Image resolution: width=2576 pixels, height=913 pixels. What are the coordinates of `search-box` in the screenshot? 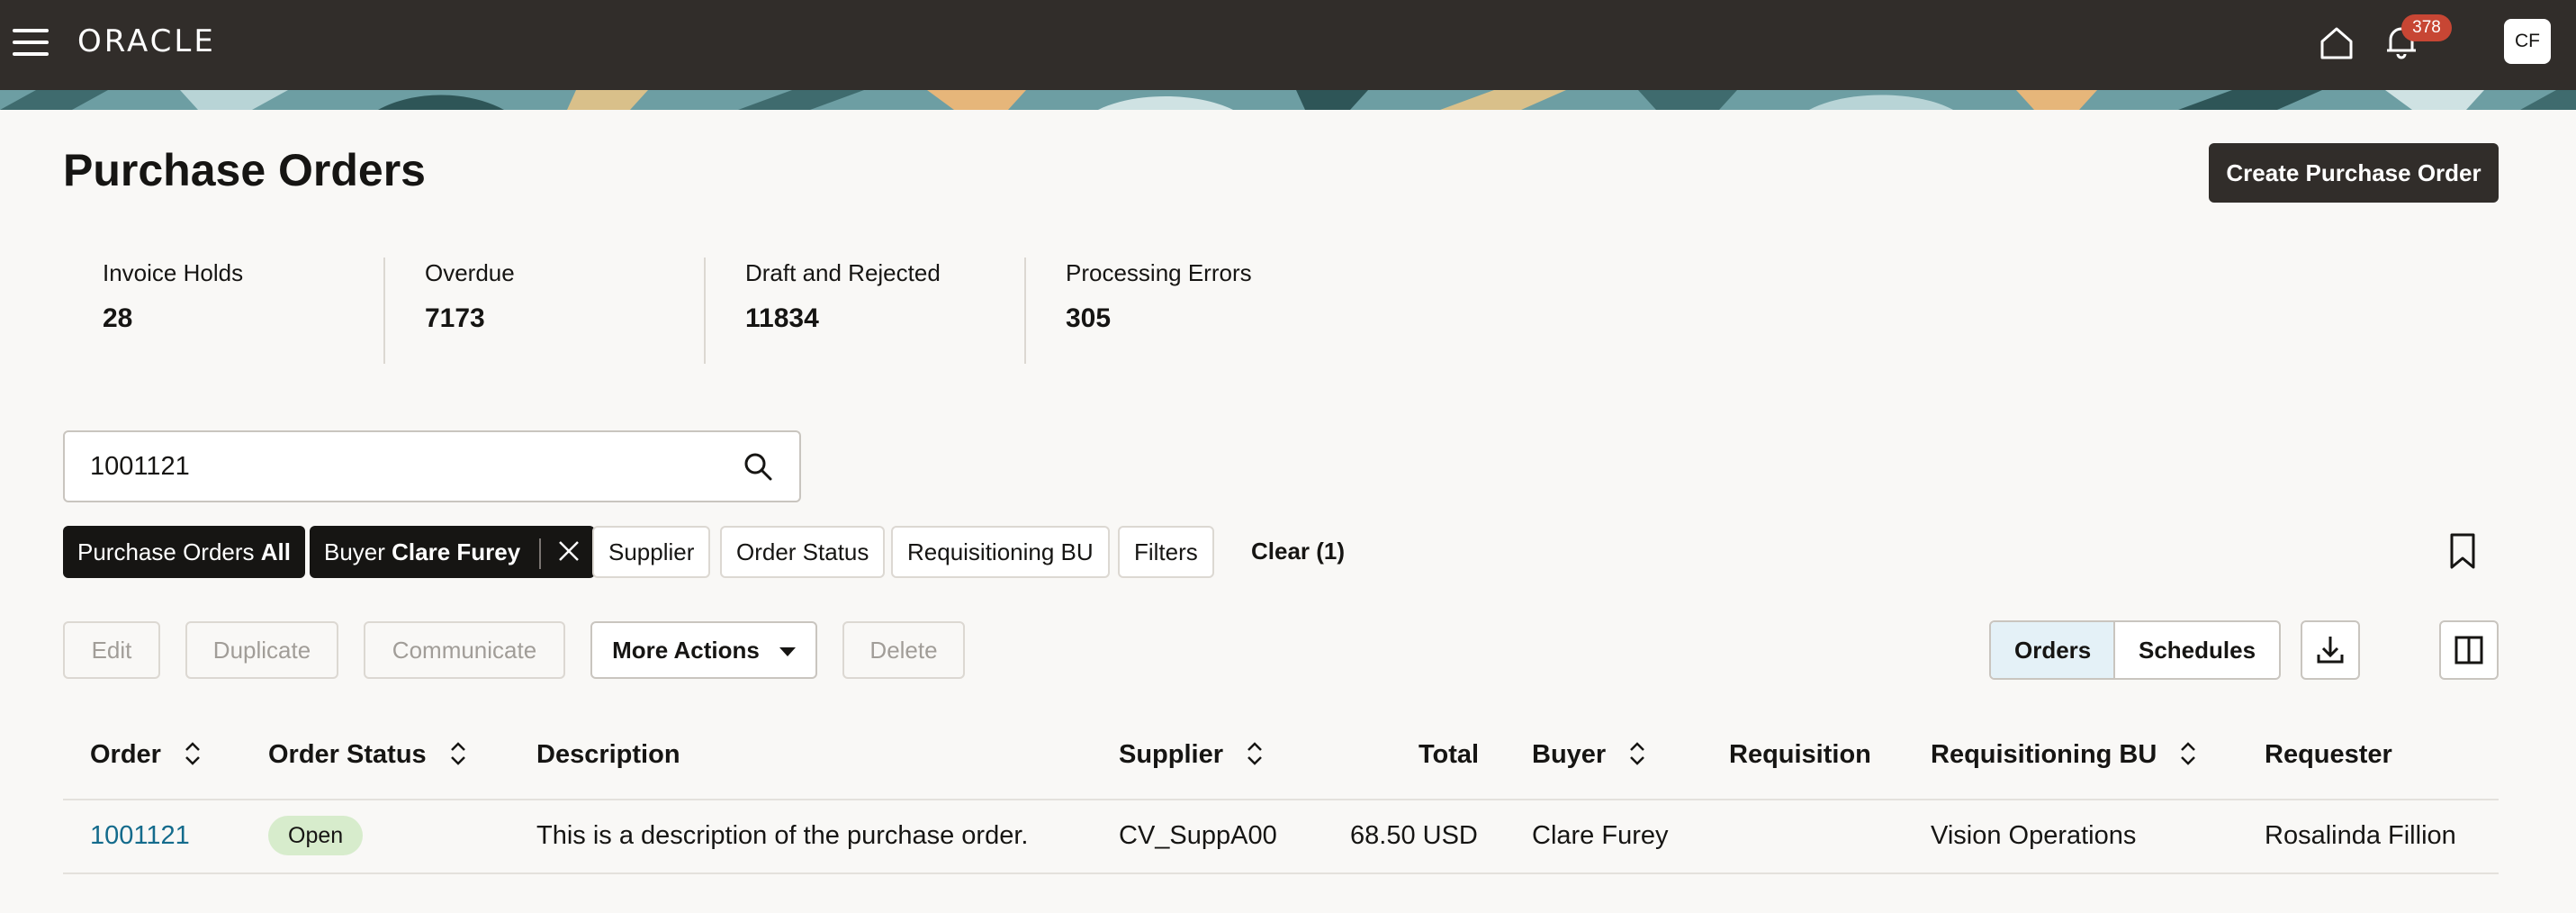 It's located at (432, 466).